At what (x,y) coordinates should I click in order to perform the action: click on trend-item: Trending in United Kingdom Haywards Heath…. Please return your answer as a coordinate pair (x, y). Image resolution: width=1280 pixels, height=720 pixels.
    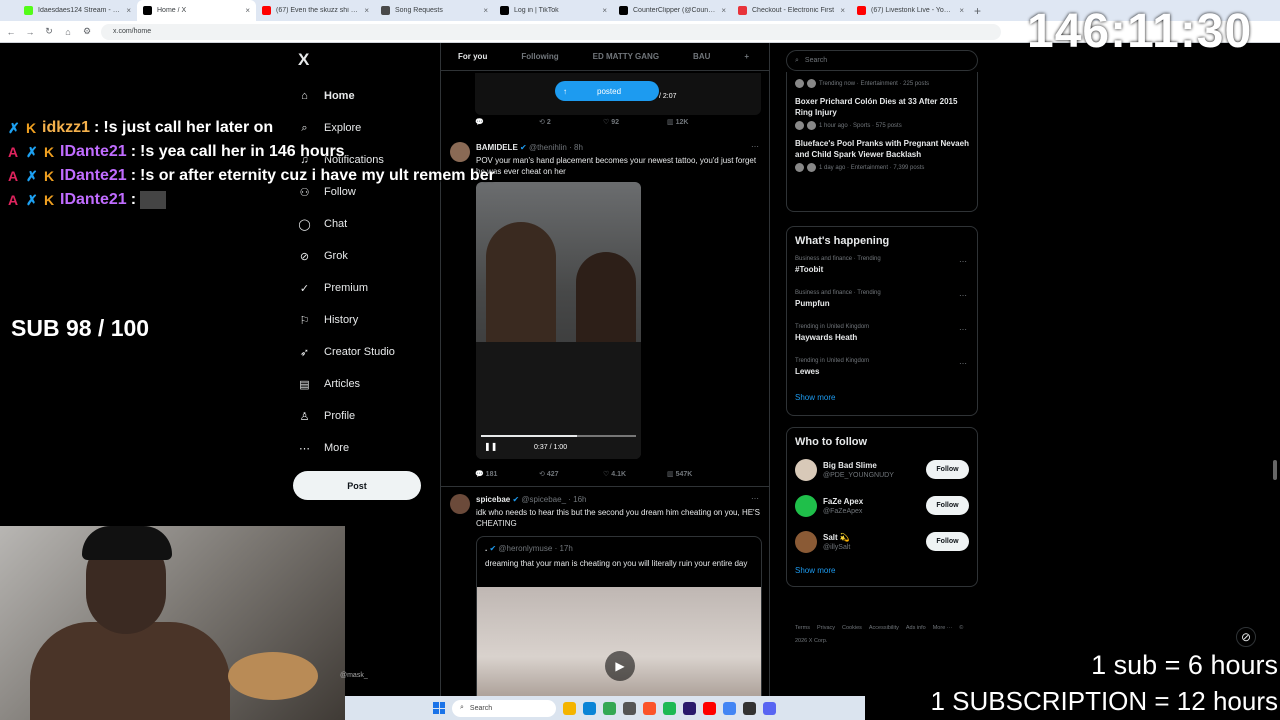
    Looking at the image, I should click on (882, 336).